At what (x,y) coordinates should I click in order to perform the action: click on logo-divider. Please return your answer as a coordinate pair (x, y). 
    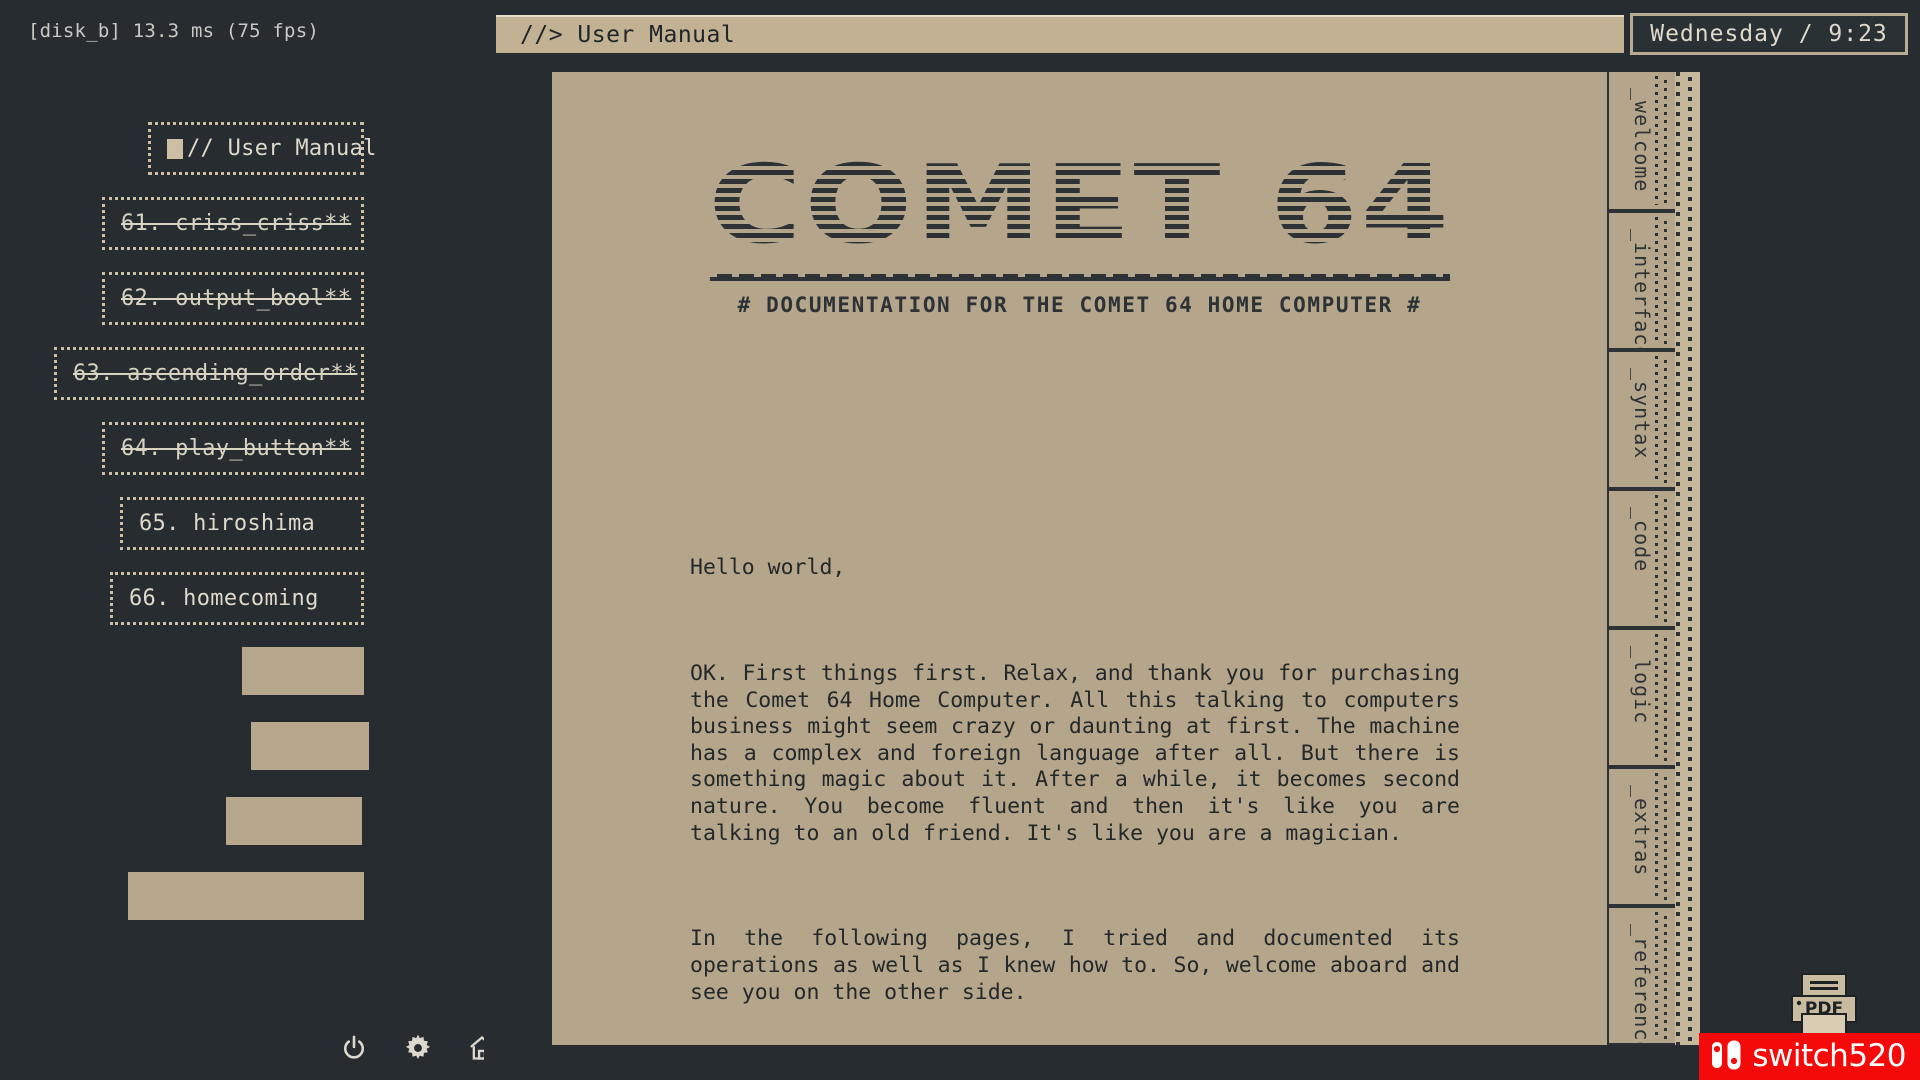
    Looking at the image, I should click on (1079, 277).